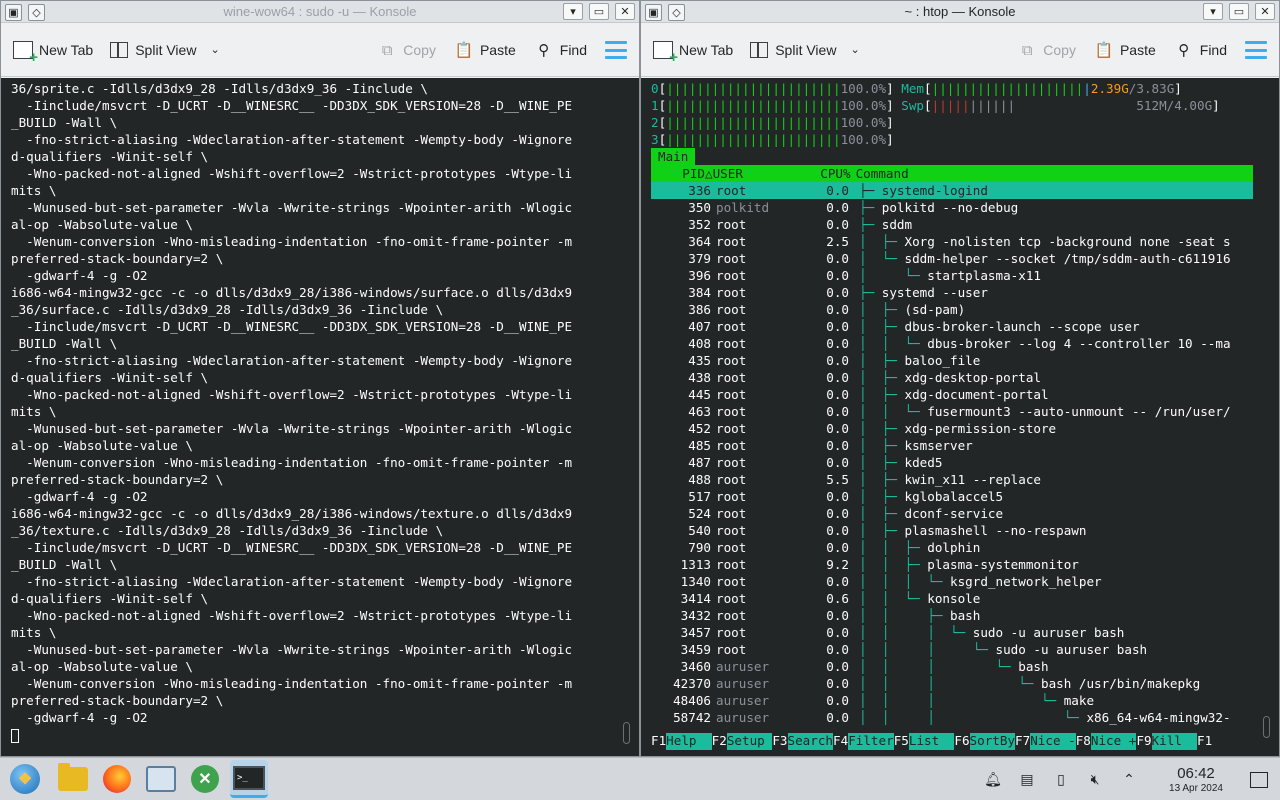 This screenshot has width=1280, height=800. Describe the element at coordinates (952, 564) in the screenshot. I see `process-row: 1313 root 9.2 │ │ ├─ plasma-systemmonitor` at that location.